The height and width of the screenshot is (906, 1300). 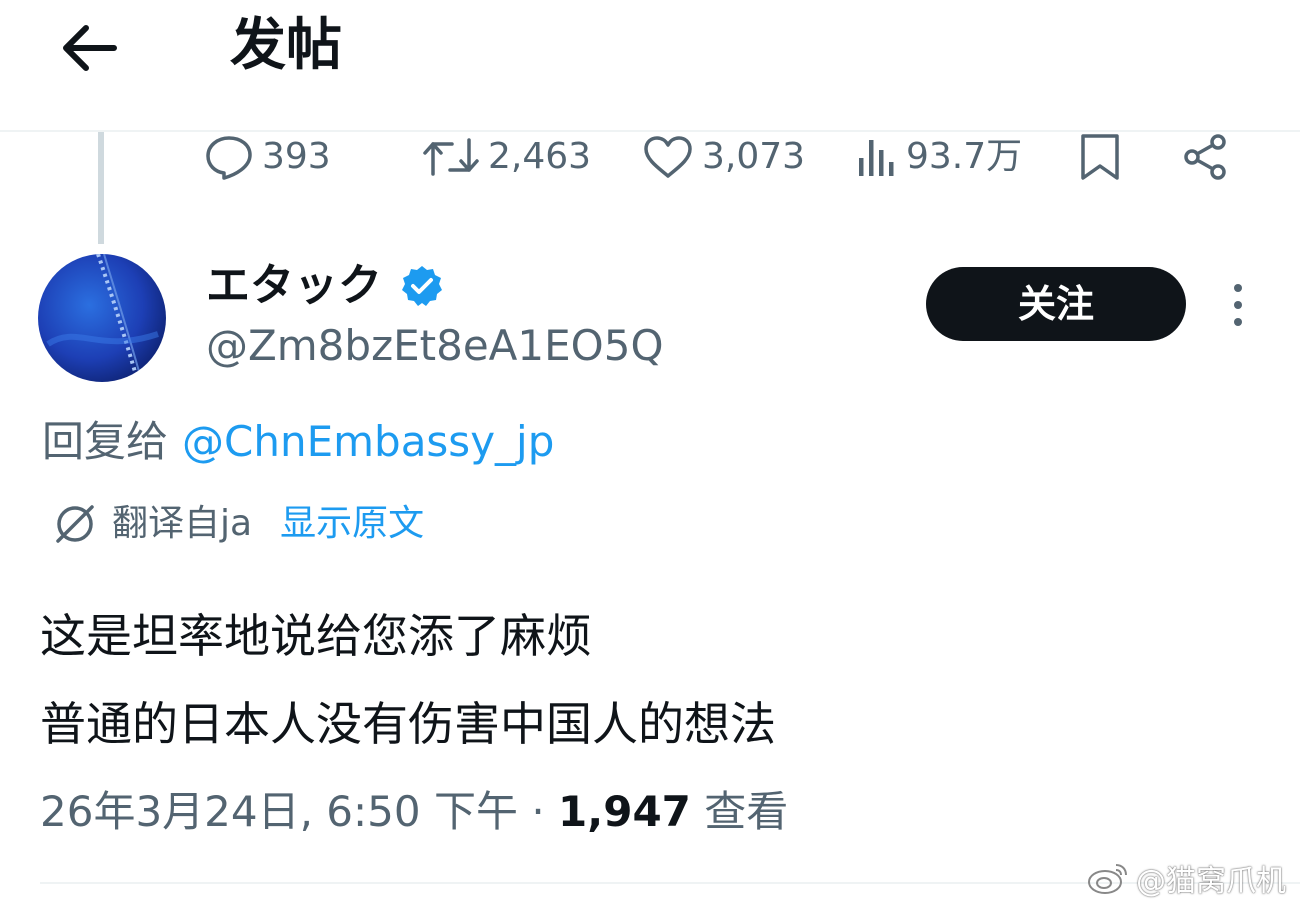 I want to click on share-button, so click(x=1206, y=157).